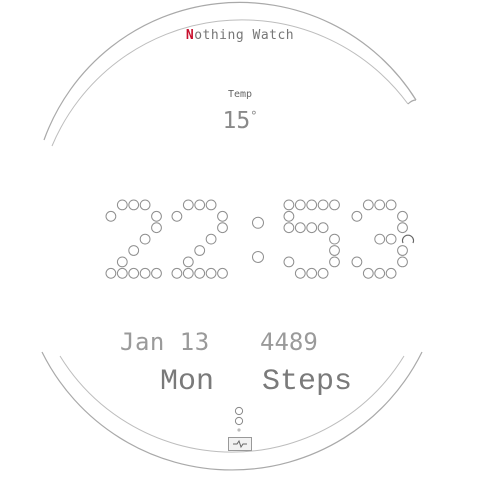  Describe the element at coordinates (240, 94) in the screenshot. I see `temp-label: Temp` at that location.